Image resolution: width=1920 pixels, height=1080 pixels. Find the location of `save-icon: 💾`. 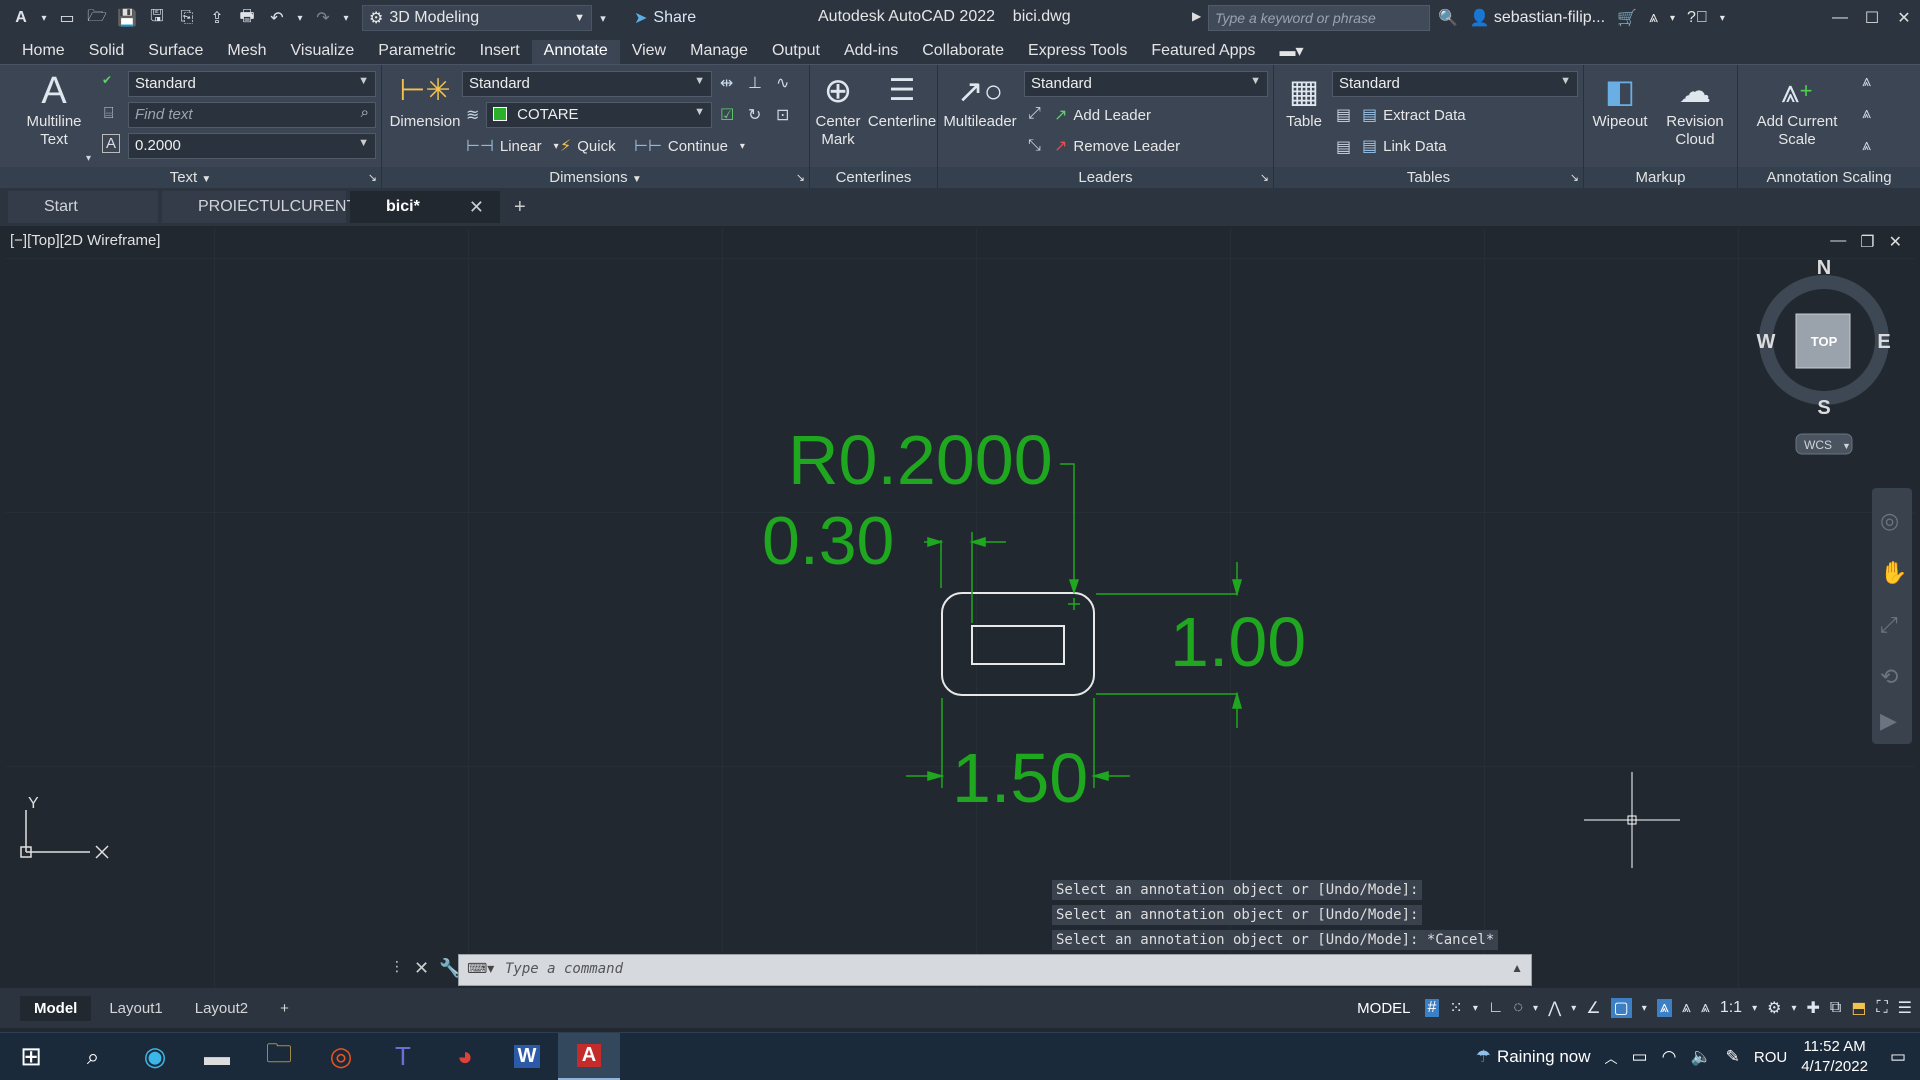

save-icon: 💾 is located at coordinates (127, 18).